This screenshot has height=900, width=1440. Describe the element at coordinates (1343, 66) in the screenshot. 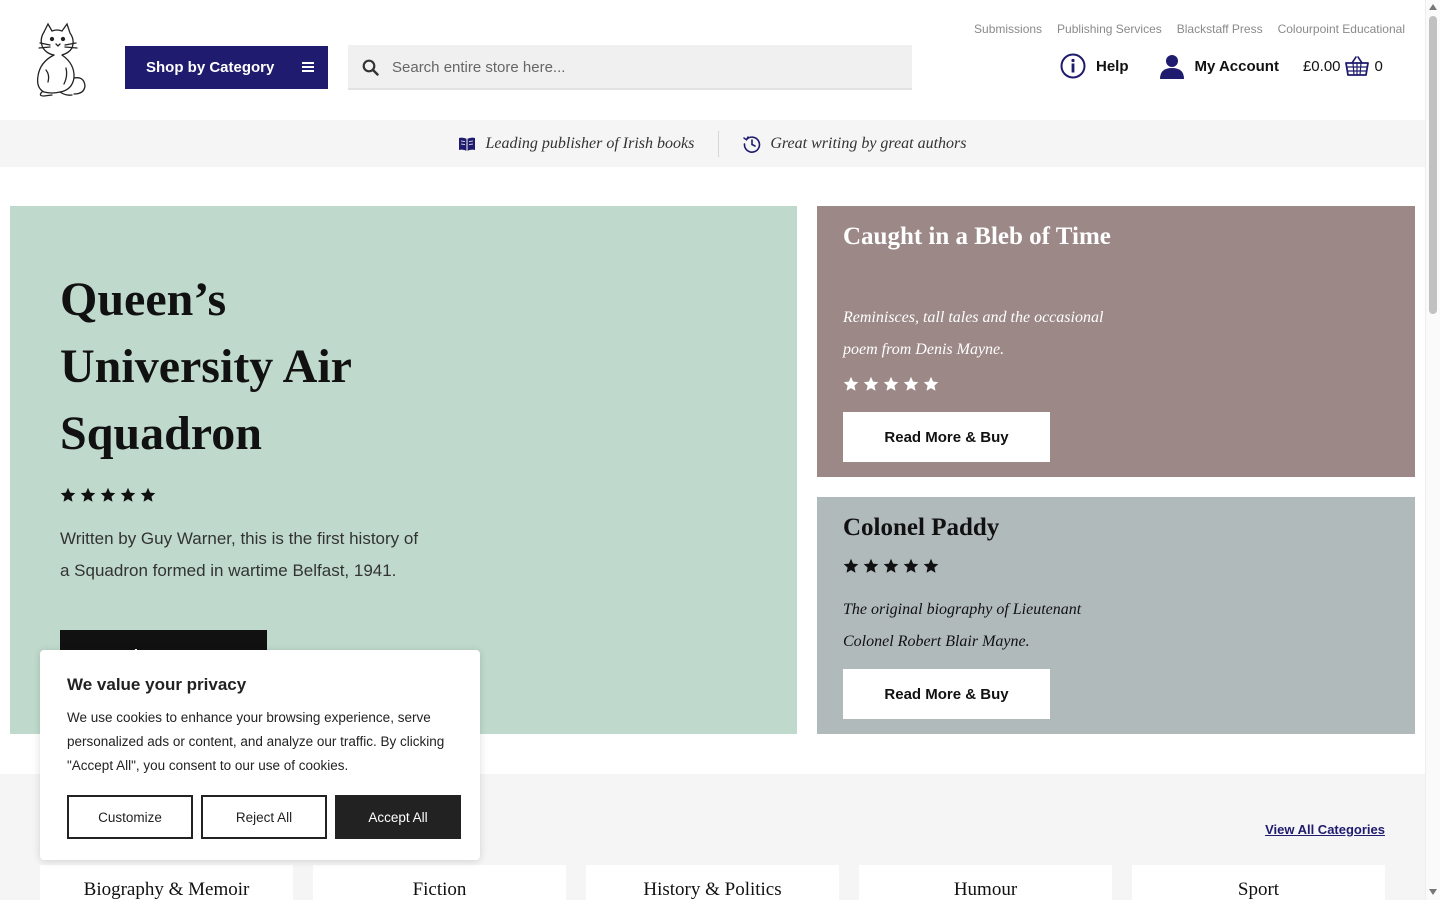

I see `cart-link: £0.00 0` at that location.